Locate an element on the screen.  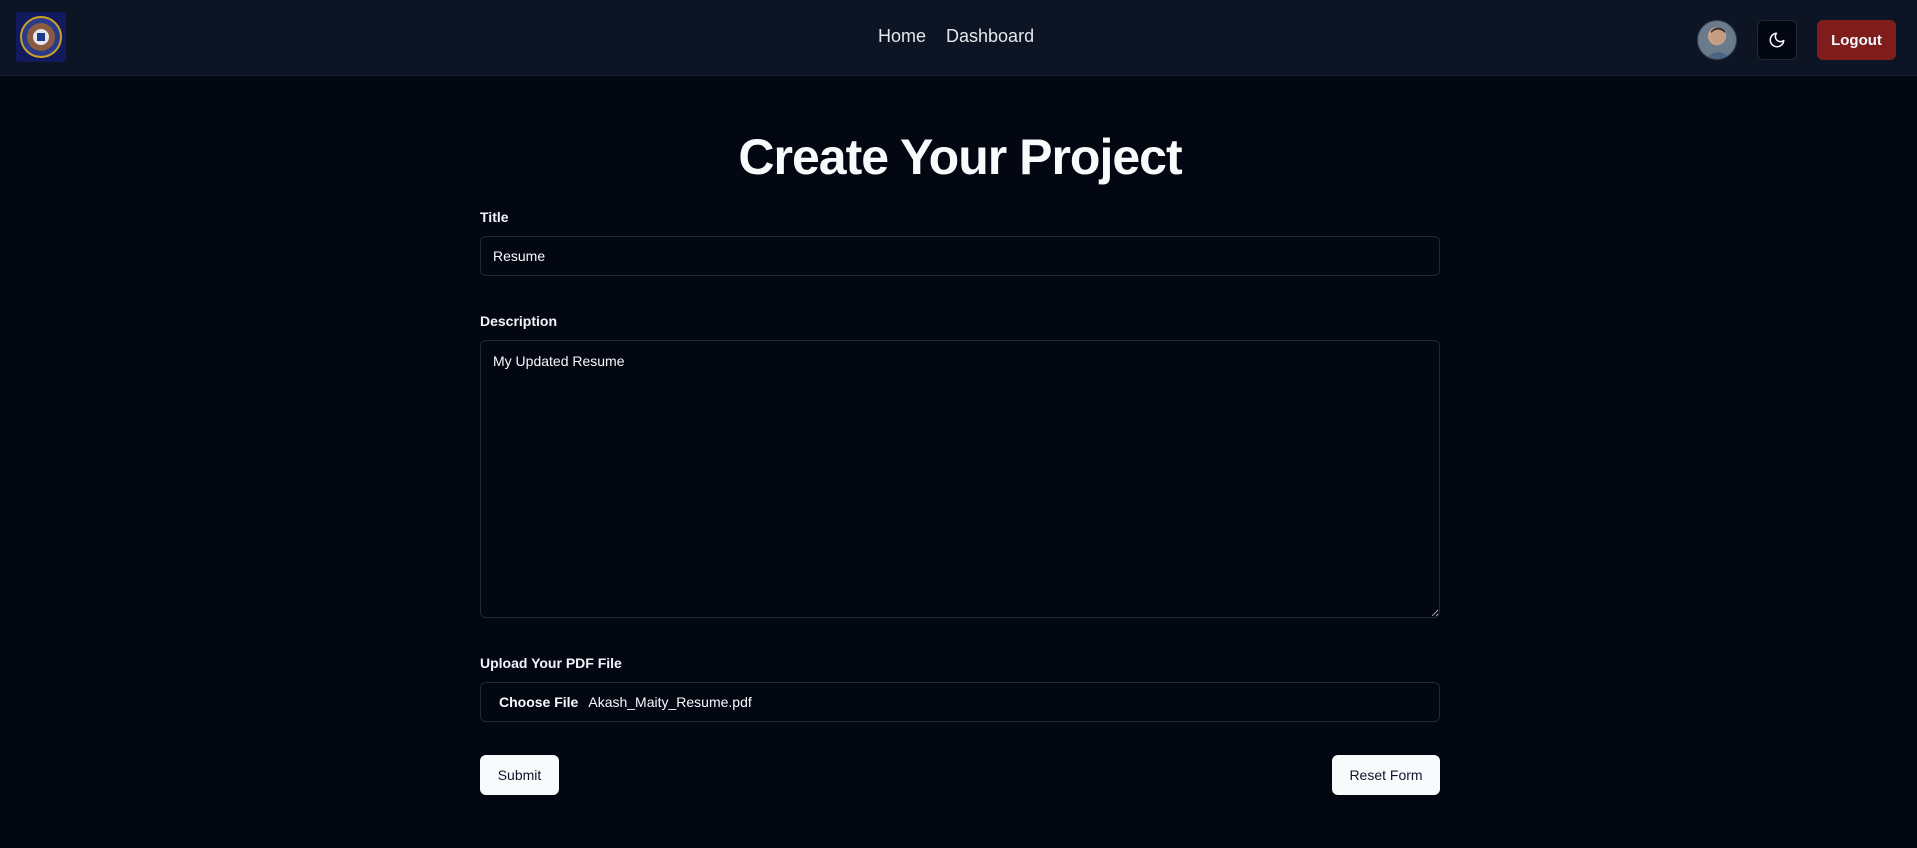
nav-dashboard-link: Dashboard is located at coordinates (990, 36).